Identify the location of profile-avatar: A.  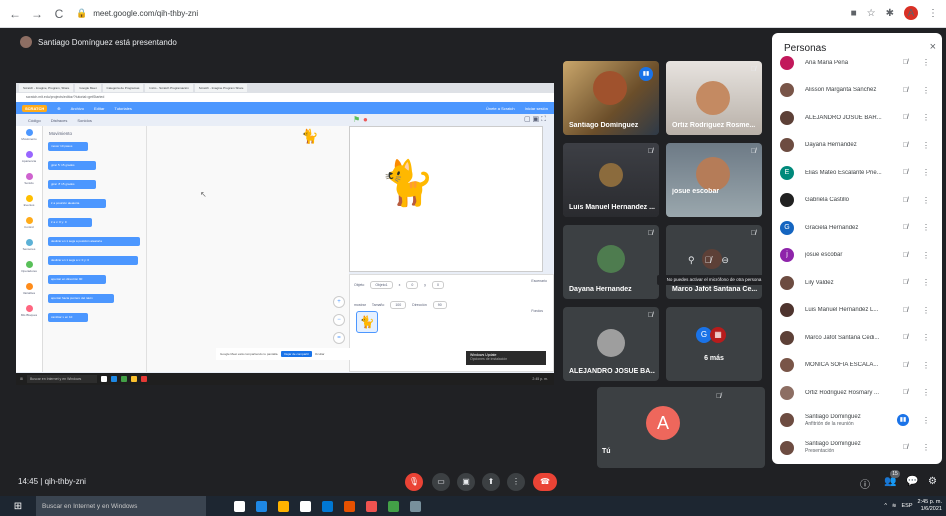
(911, 13).